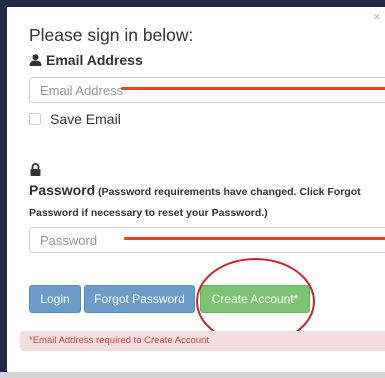  I want to click on email-field-wrapper, so click(207, 90).